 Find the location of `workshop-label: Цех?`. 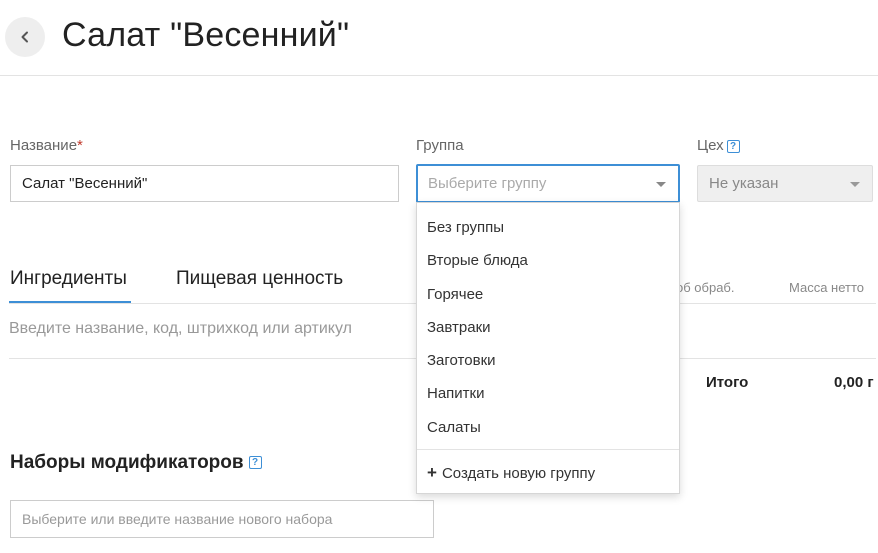

workshop-label: Цех? is located at coordinates (718, 145).